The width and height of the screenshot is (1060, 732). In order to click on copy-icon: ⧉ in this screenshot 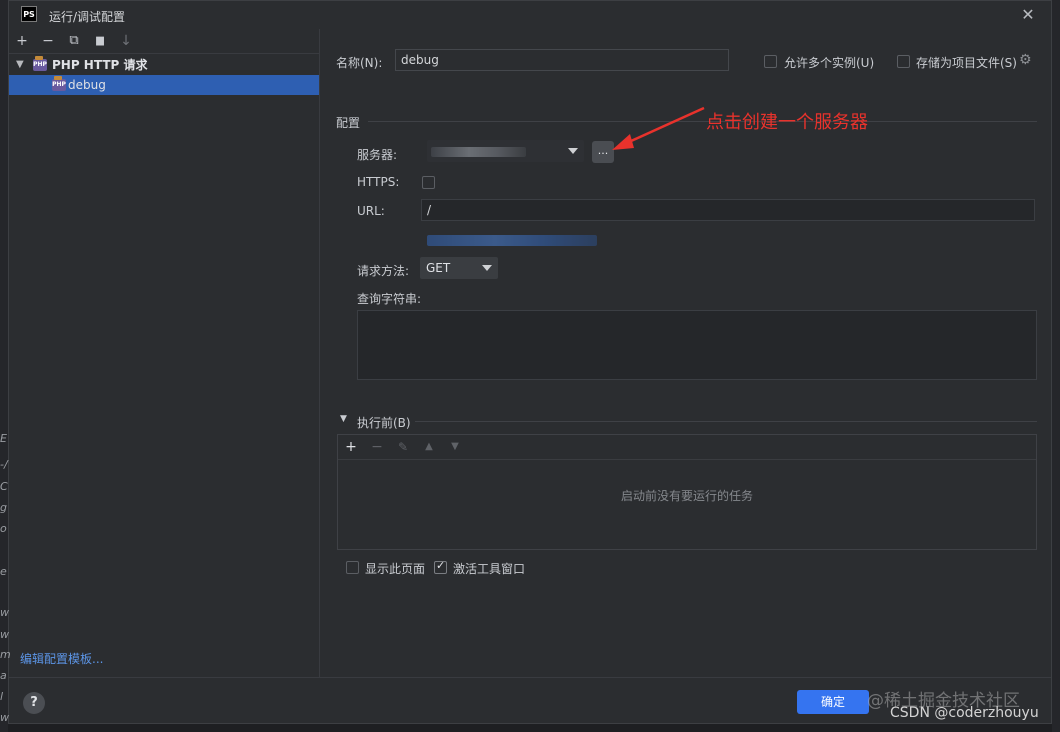, I will do `click(74, 41)`.